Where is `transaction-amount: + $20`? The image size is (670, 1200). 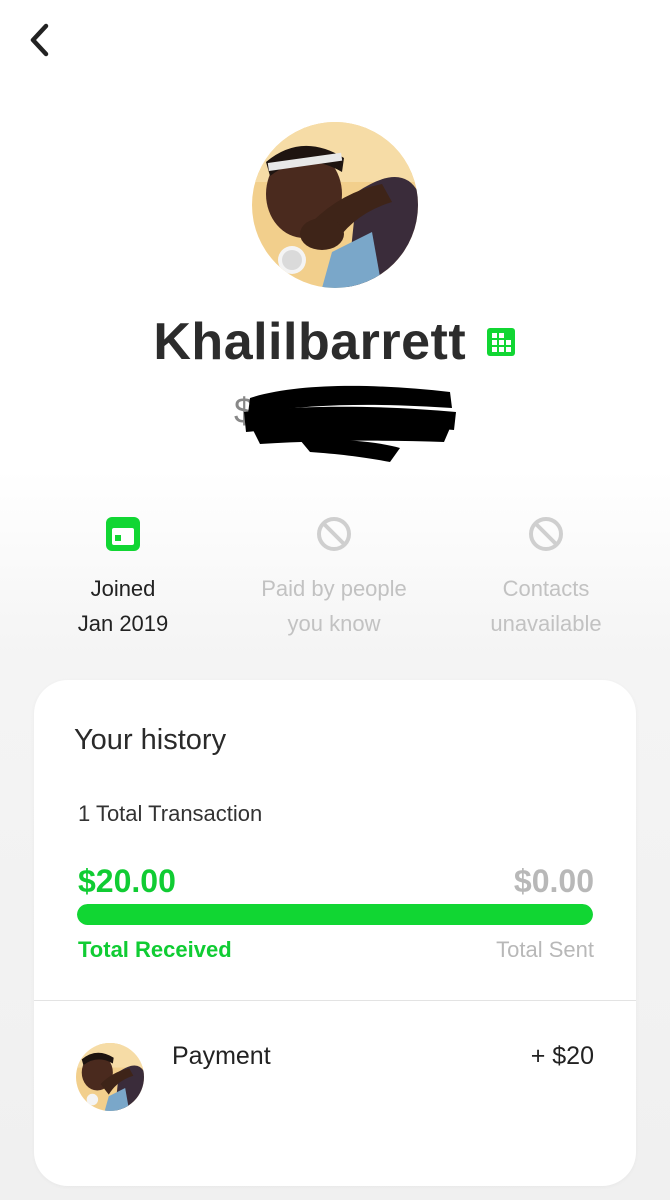 transaction-amount: + $20 is located at coordinates (562, 1056).